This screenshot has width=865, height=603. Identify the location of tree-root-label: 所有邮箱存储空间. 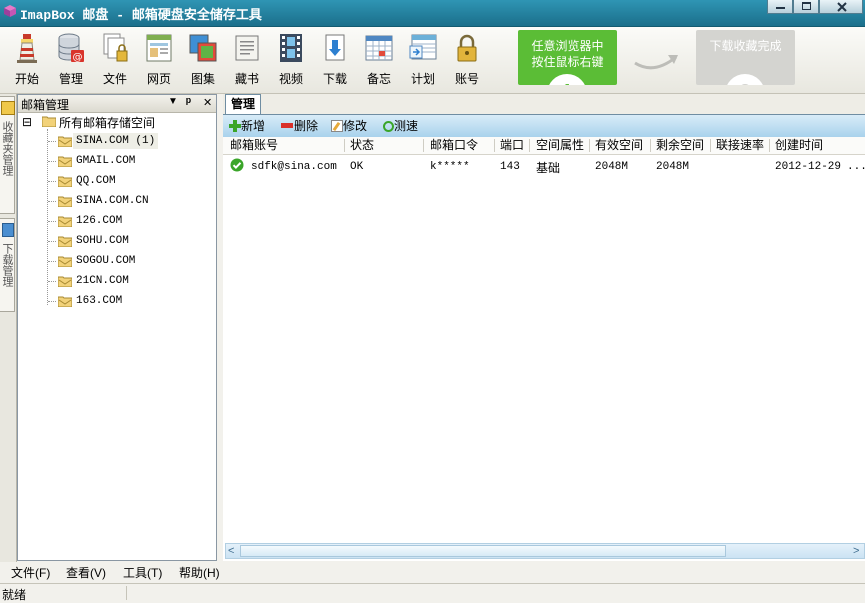
(107, 122).